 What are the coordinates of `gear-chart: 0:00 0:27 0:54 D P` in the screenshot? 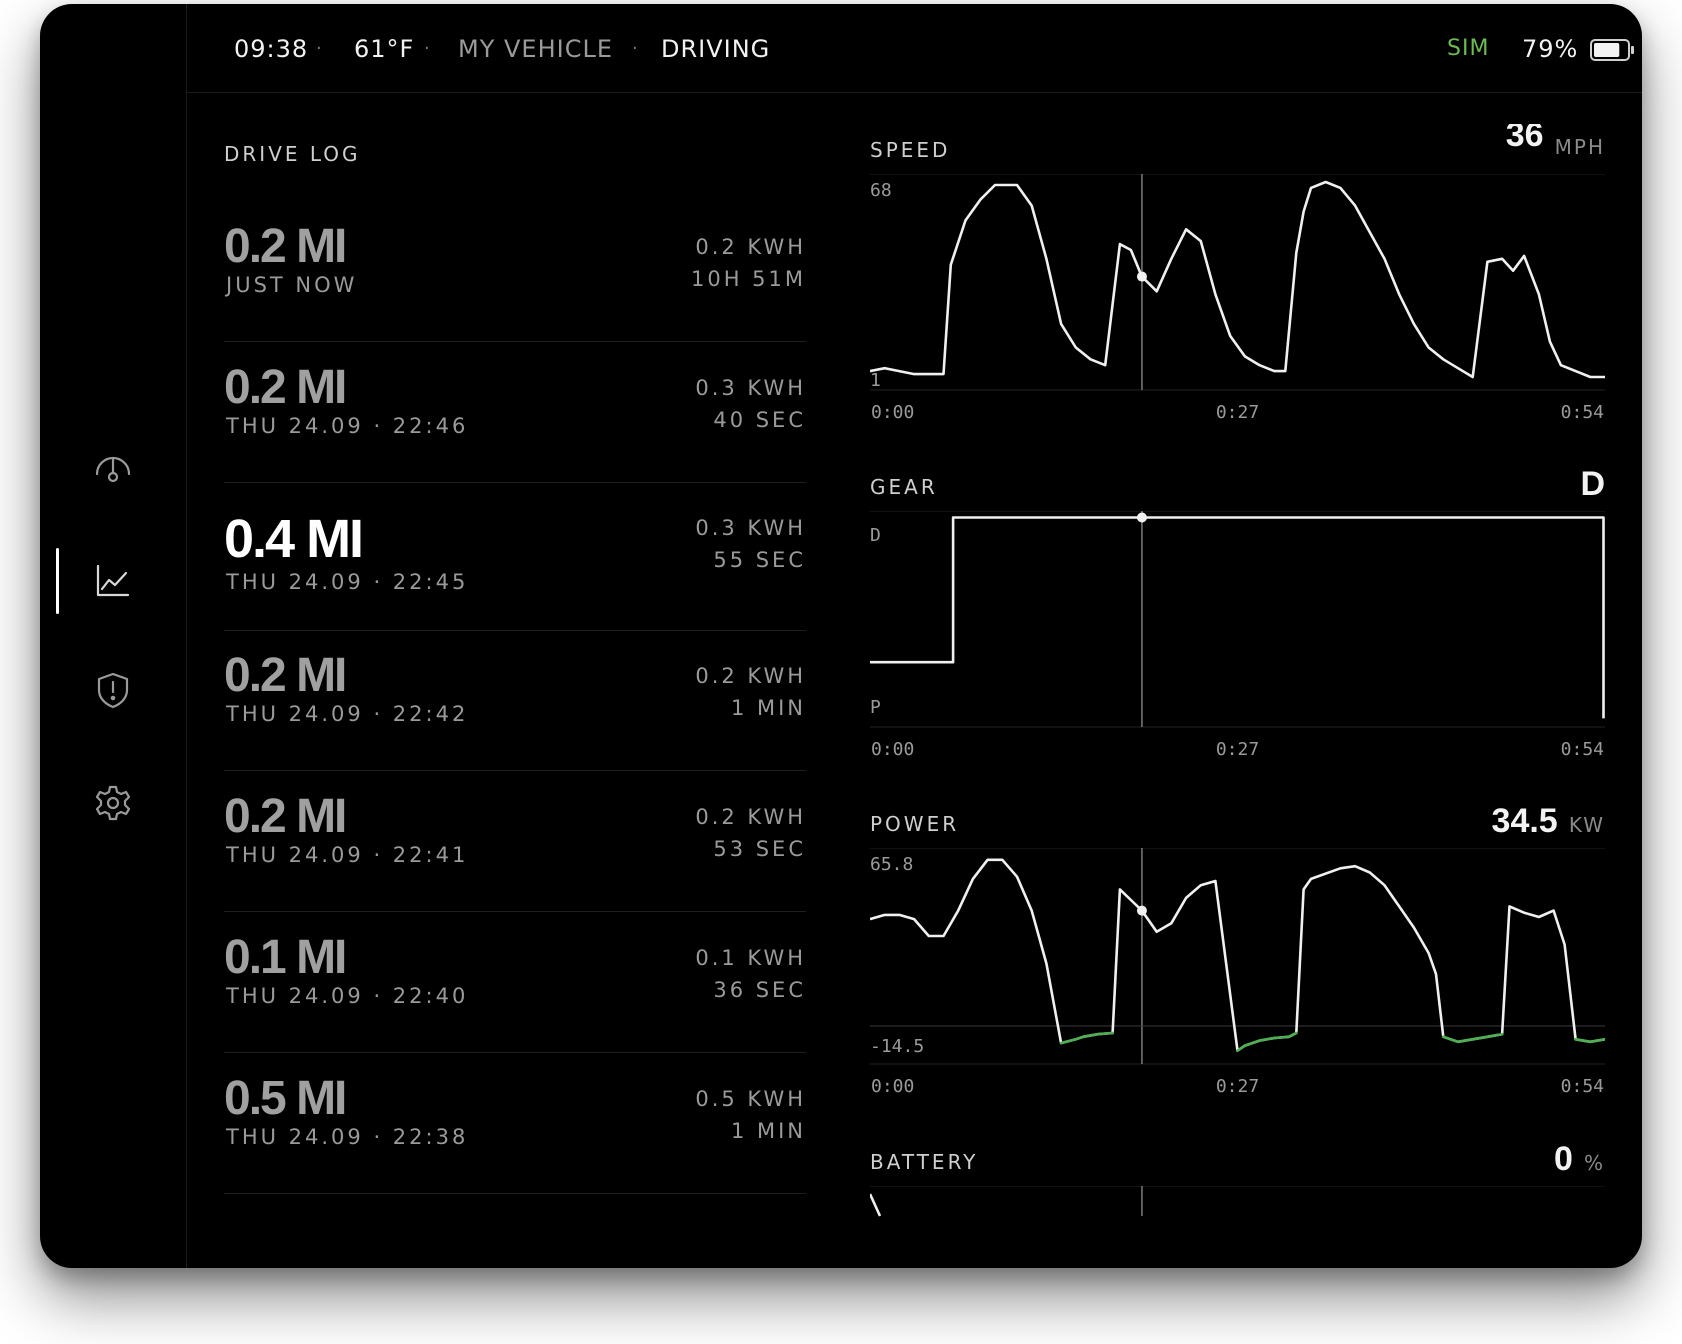 It's located at (1237, 636).